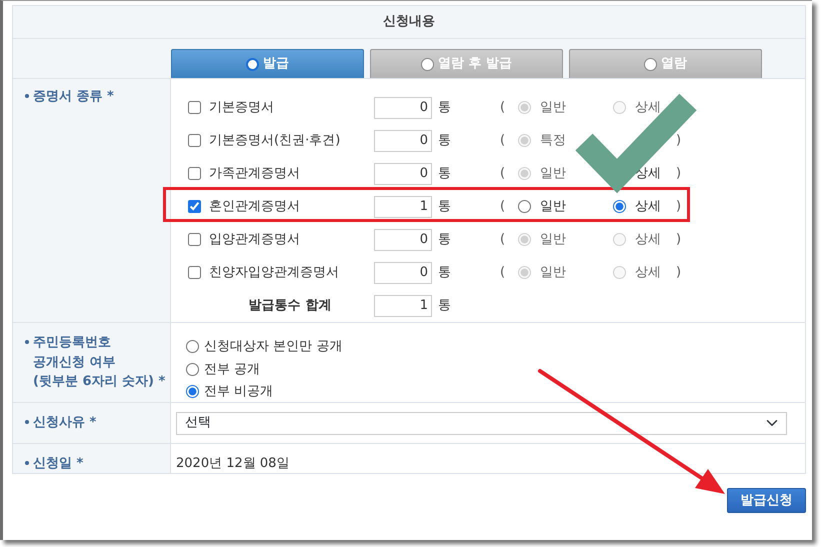  I want to click on quantity-field: 1, so click(403, 207).